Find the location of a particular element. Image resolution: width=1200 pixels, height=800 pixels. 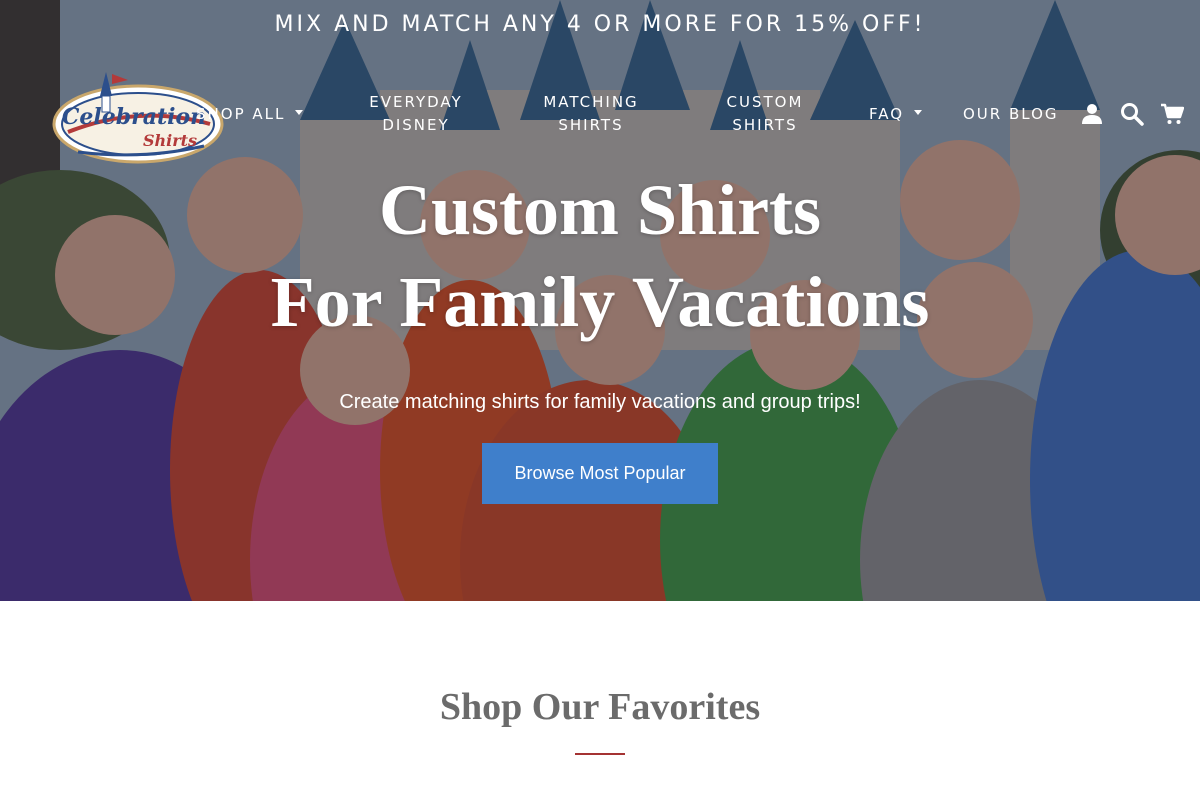

nav-custom-shirts-line1: CUSTOM is located at coordinates (765, 102).